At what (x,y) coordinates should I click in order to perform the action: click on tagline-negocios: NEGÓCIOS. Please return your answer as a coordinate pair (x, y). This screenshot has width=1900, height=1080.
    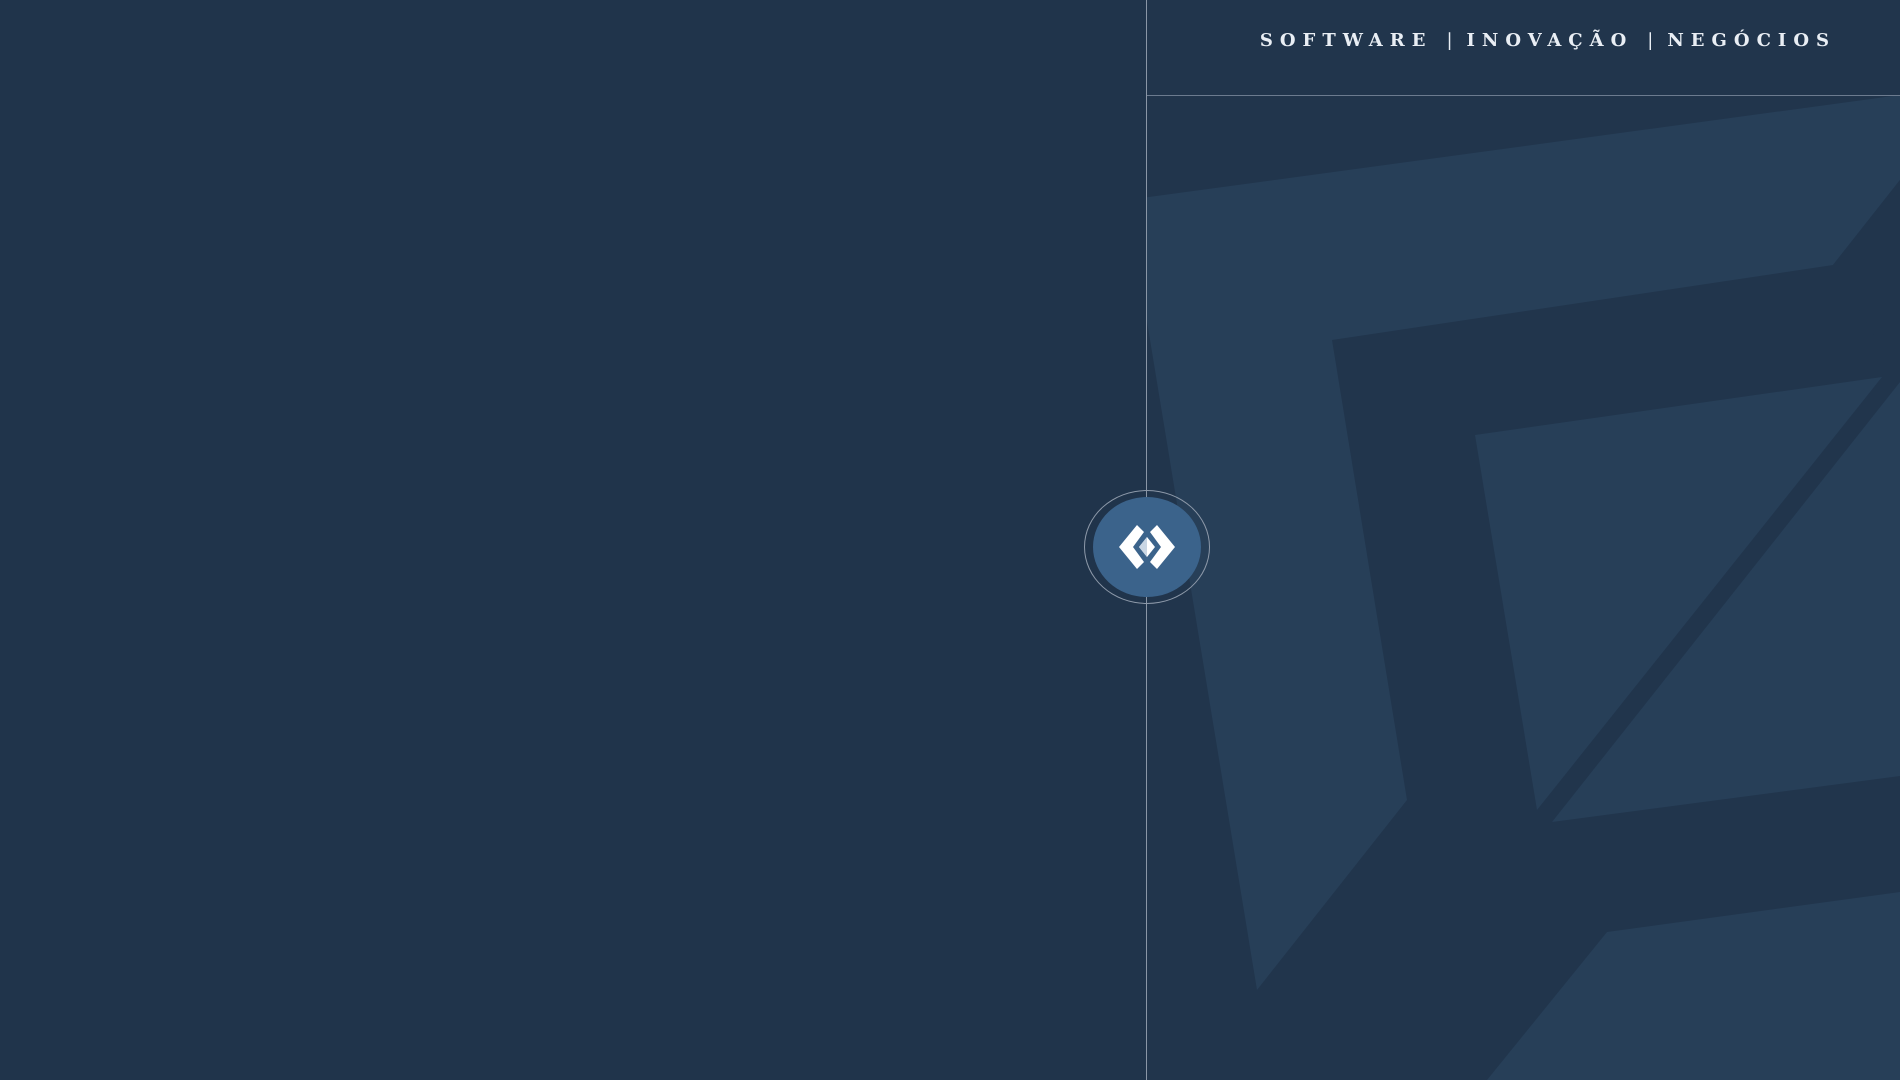
    Looking at the image, I should click on (1751, 40).